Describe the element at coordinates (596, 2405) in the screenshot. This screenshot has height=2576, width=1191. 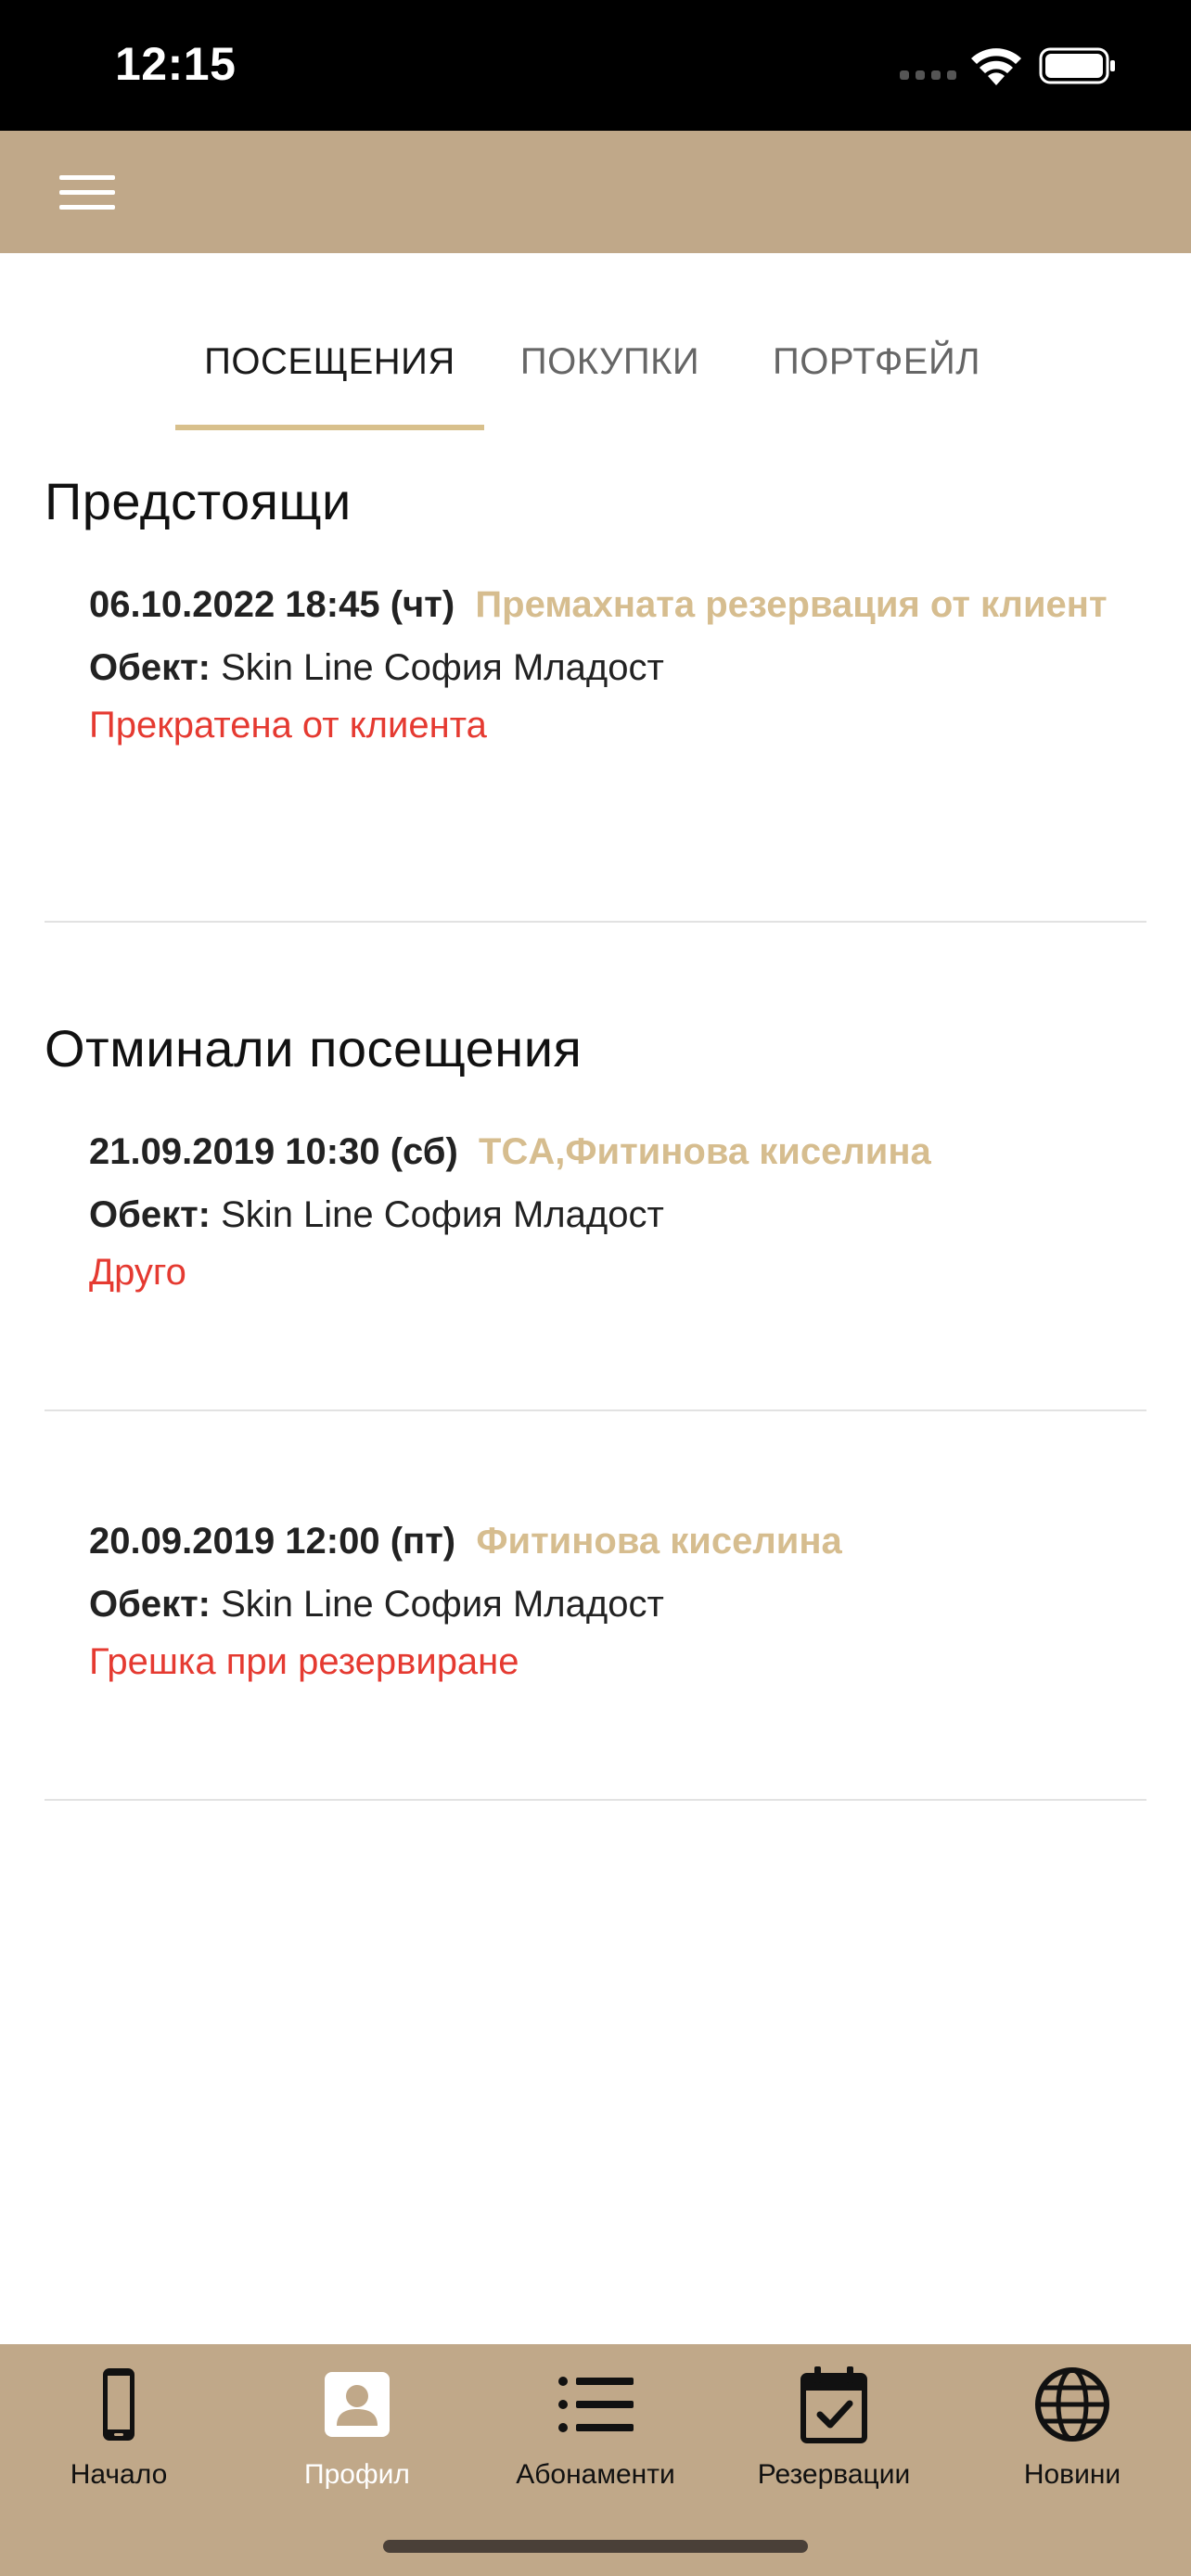
I see `list-icon` at that location.